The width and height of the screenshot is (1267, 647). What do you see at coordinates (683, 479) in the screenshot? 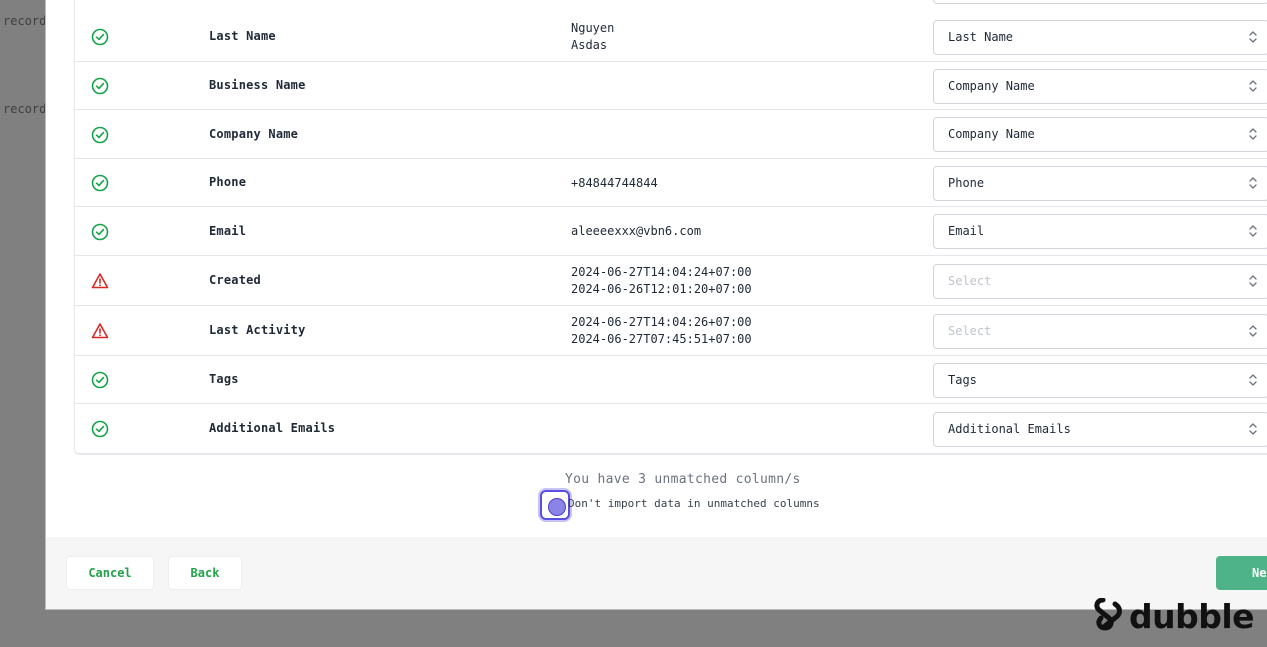
I see `unmatched-columns-text: You have 3 unmatched column/s` at bounding box center [683, 479].